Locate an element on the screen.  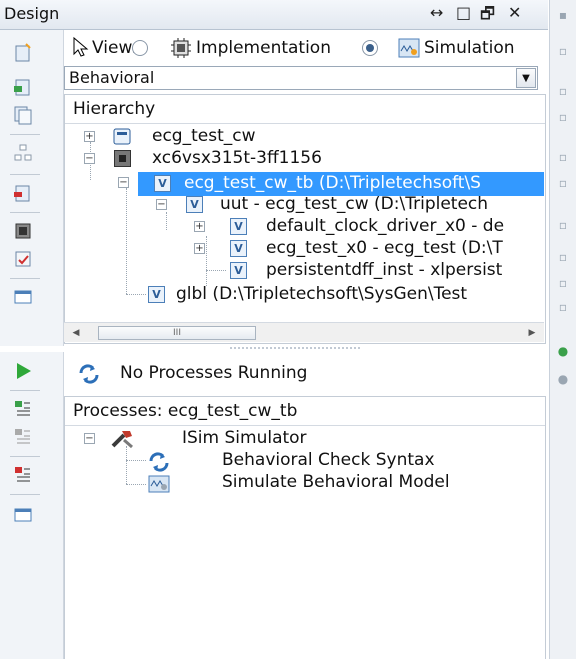
process-status: No Processes Running is located at coordinates (301, 373).